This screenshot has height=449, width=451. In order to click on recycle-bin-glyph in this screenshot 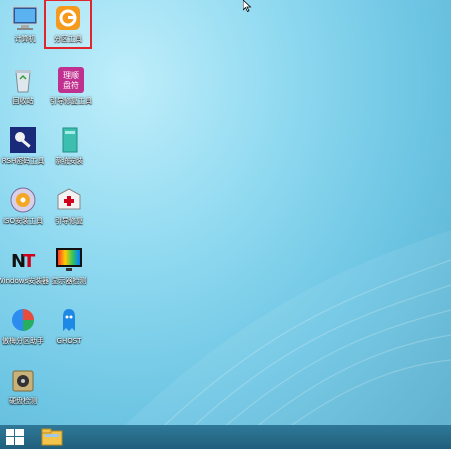, I will do `click(23, 81)`.